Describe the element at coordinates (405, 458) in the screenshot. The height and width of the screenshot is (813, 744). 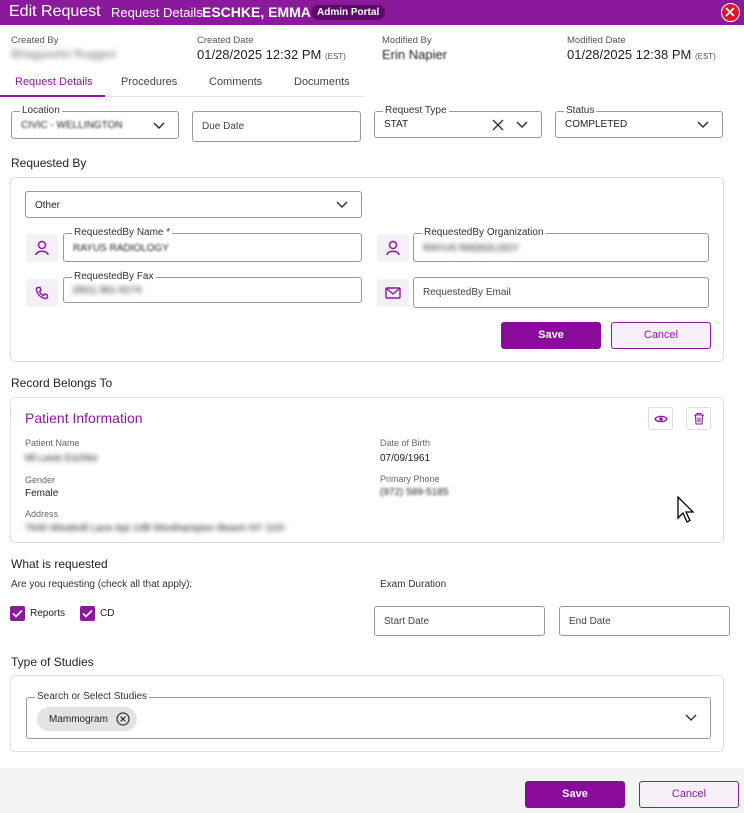
I see `dob-value: 07/09/1961` at that location.